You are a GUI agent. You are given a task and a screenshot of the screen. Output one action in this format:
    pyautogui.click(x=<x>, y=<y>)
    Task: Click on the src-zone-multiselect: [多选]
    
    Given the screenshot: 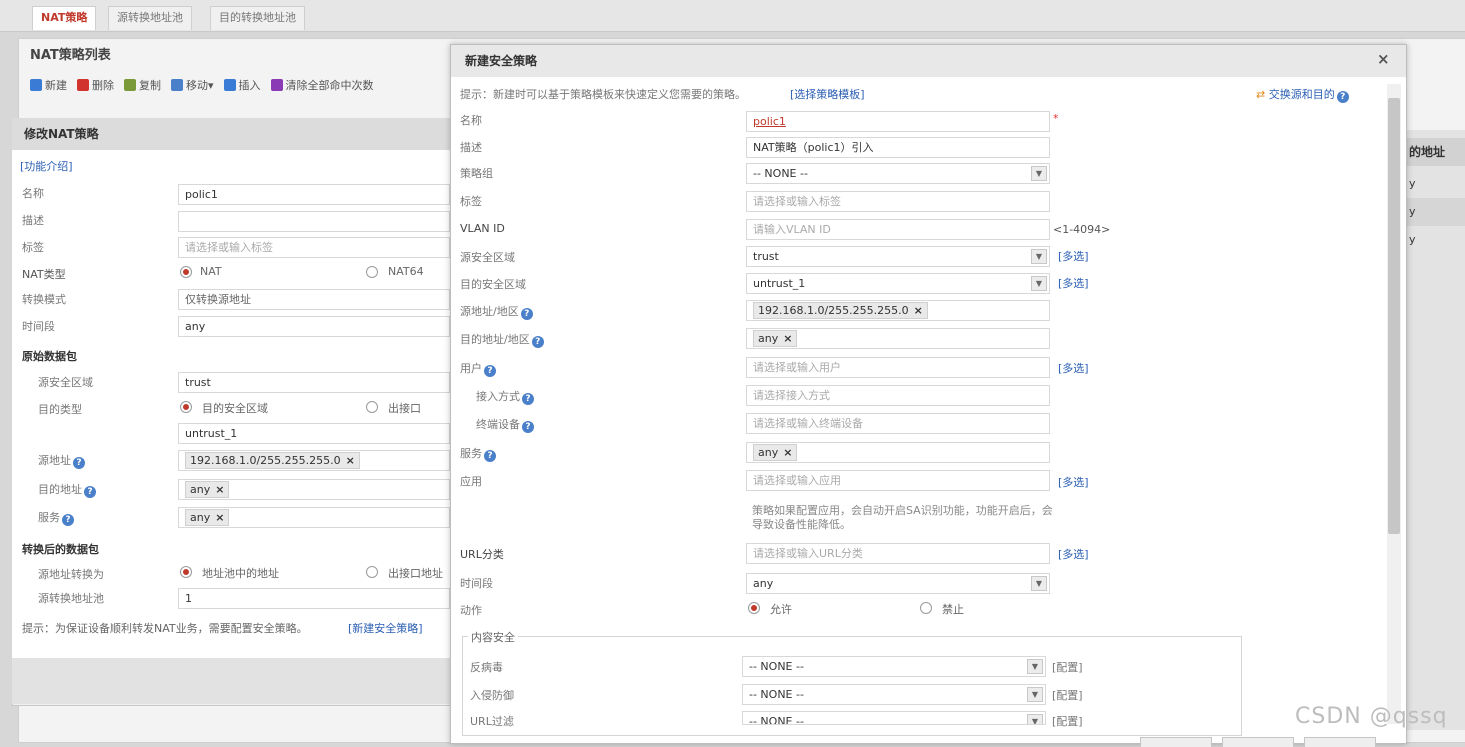 What is the action you would take?
    pyautogui.click(x=1073, y=256)
    